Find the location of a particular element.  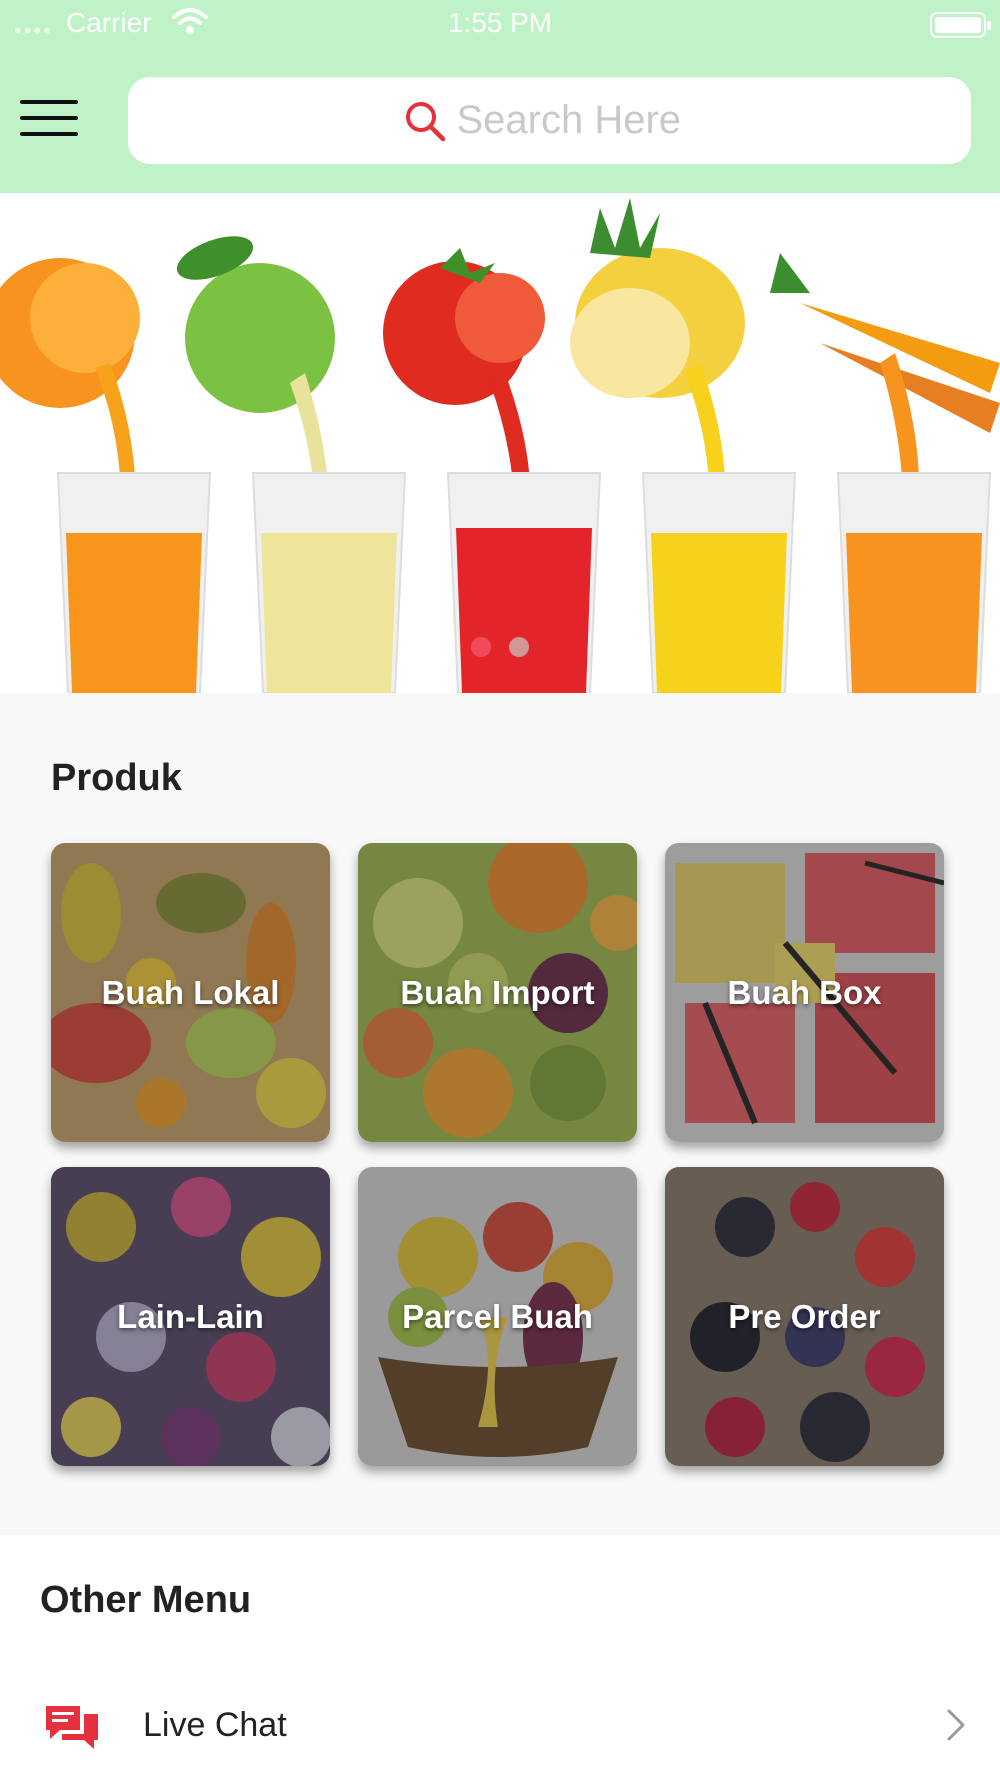

produk-tile-buah-lokal: Buah Lokal is located at coordinates (190, 992).